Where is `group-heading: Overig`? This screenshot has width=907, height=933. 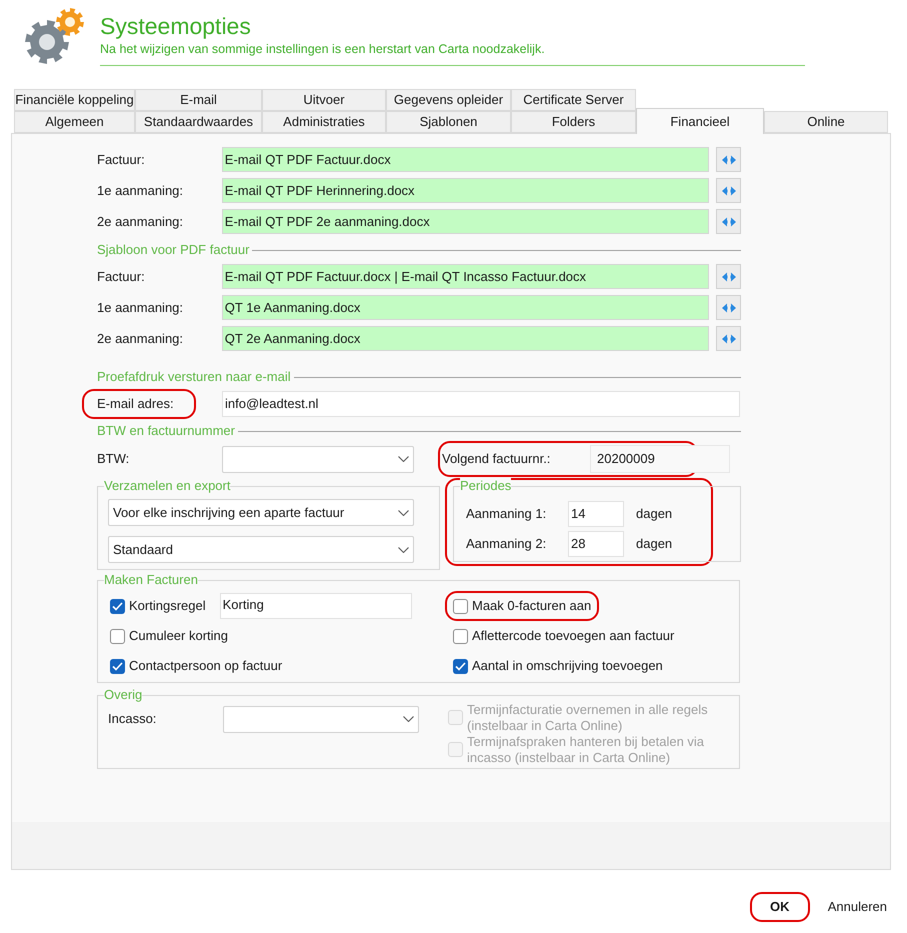
group-heading: Overig is located at coordinates (123, 695).